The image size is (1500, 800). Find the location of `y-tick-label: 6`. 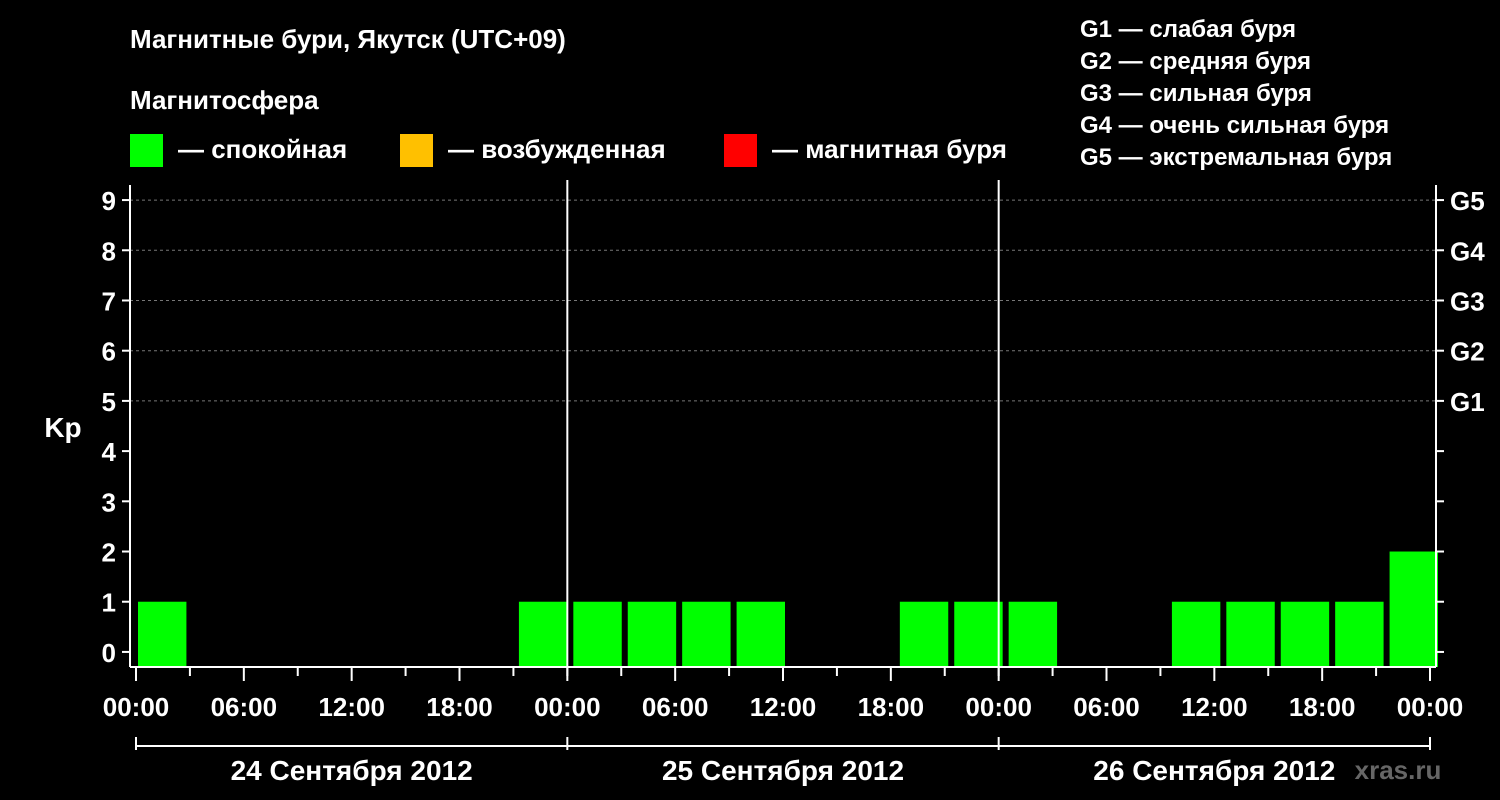

y-tick-label: 6 is located at coordinates (109, 352).